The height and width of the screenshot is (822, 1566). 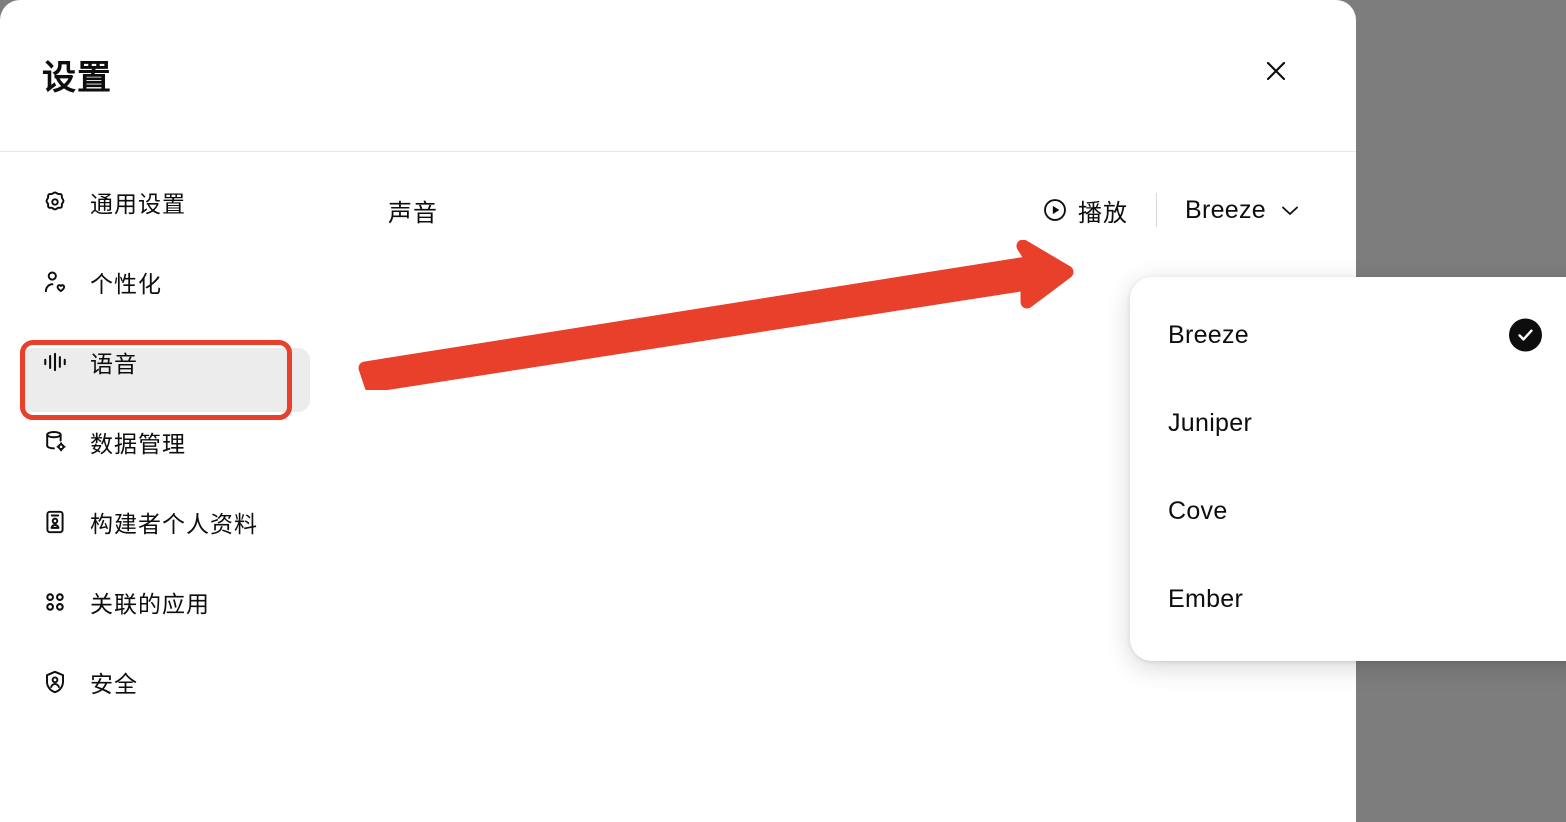 I want to click on sidebar-item-label: 关联的应用, so click(x=150, y=604).